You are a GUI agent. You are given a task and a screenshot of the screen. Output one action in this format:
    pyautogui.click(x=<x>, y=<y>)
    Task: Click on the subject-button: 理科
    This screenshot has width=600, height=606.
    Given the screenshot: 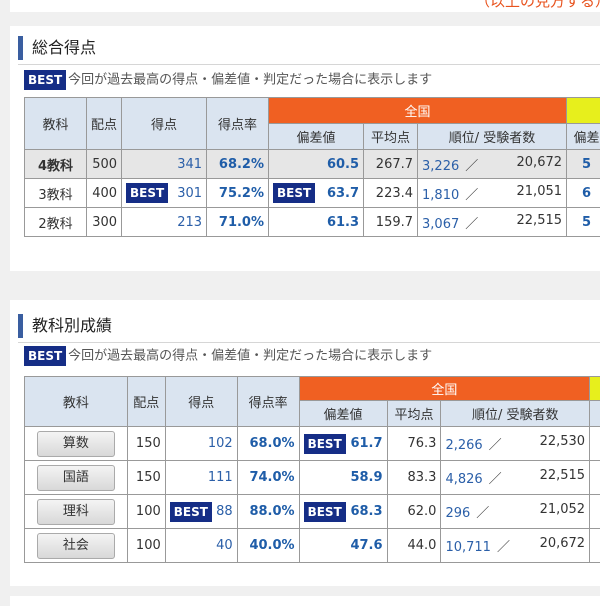 What is the action you would take?
    pyautogui.click(x=76, y=512)
    